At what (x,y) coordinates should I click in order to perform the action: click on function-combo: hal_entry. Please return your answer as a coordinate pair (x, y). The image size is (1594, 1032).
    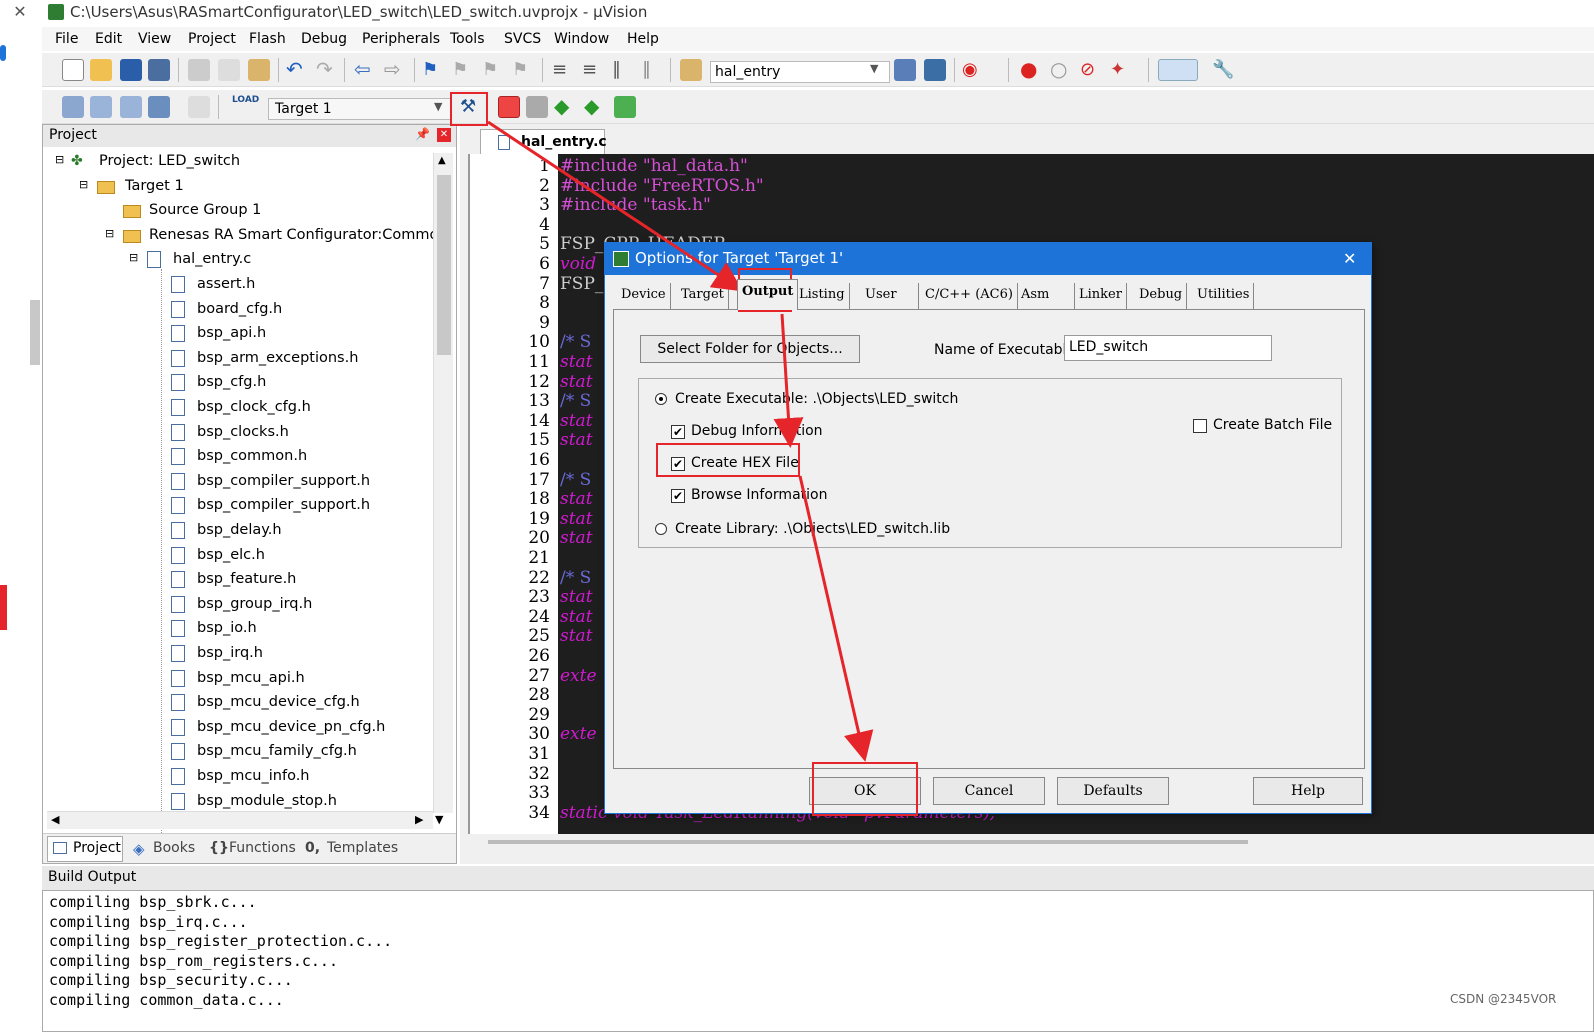
    Looking at the image, I should click on (800, 72).